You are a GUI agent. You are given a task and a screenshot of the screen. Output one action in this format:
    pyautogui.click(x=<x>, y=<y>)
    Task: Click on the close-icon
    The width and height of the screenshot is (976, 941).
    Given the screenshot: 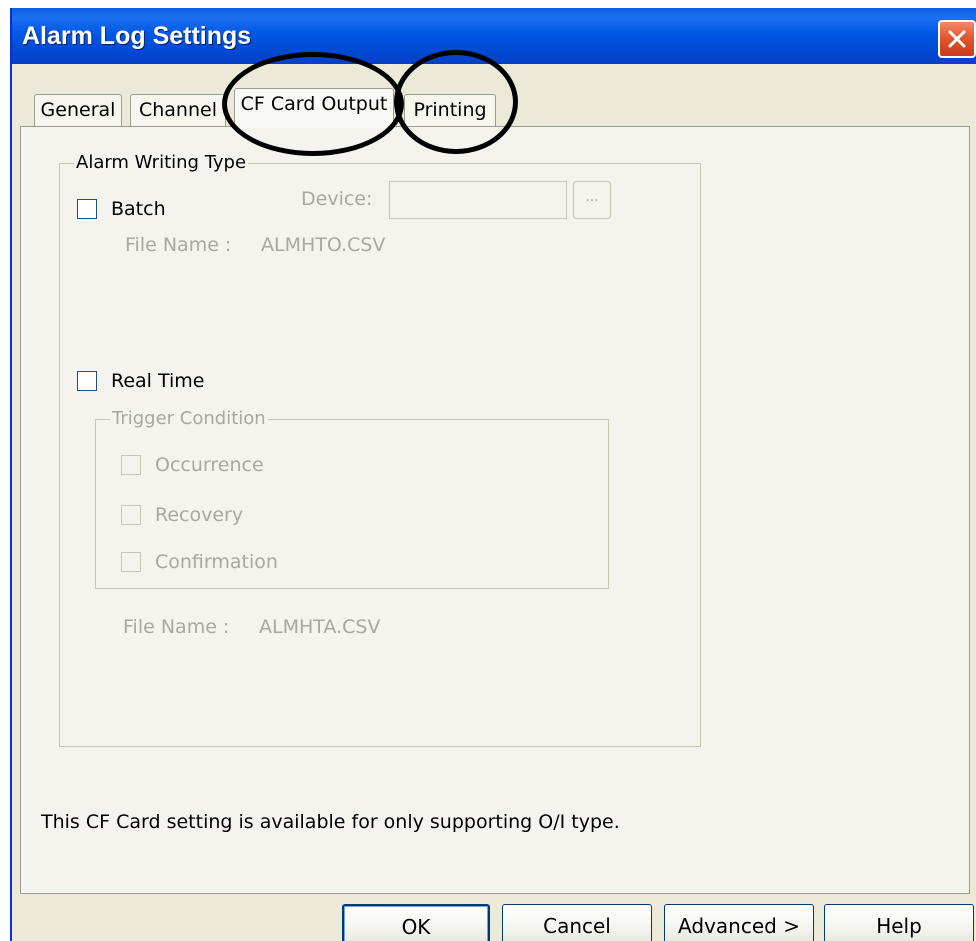 What is the action you would take?
    pyautogui.click(x=957, y=39)
    